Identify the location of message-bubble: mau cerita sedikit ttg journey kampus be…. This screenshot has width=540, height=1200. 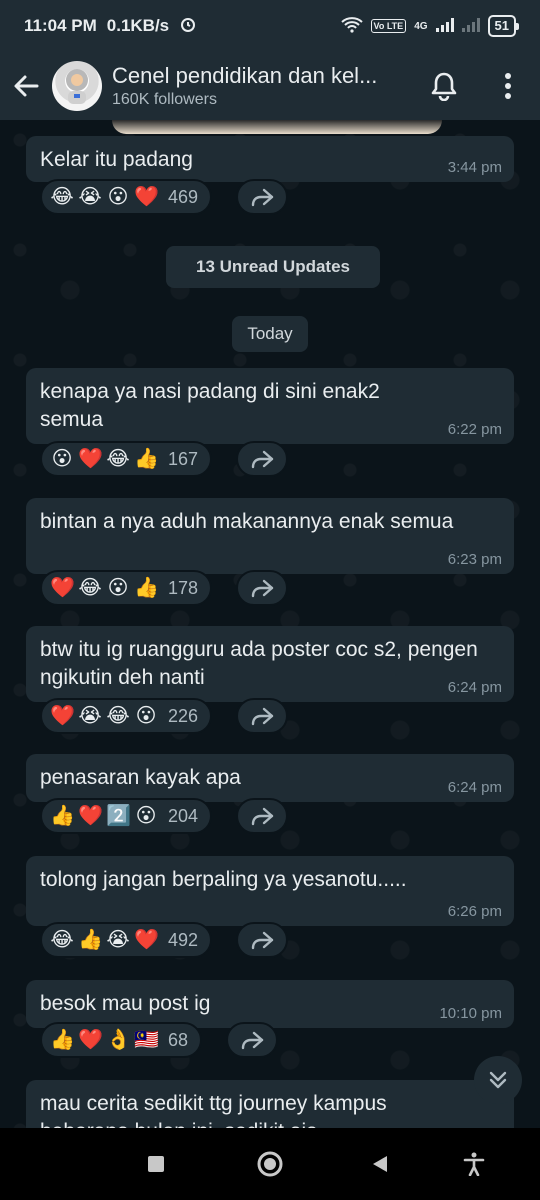
(270, 1104).